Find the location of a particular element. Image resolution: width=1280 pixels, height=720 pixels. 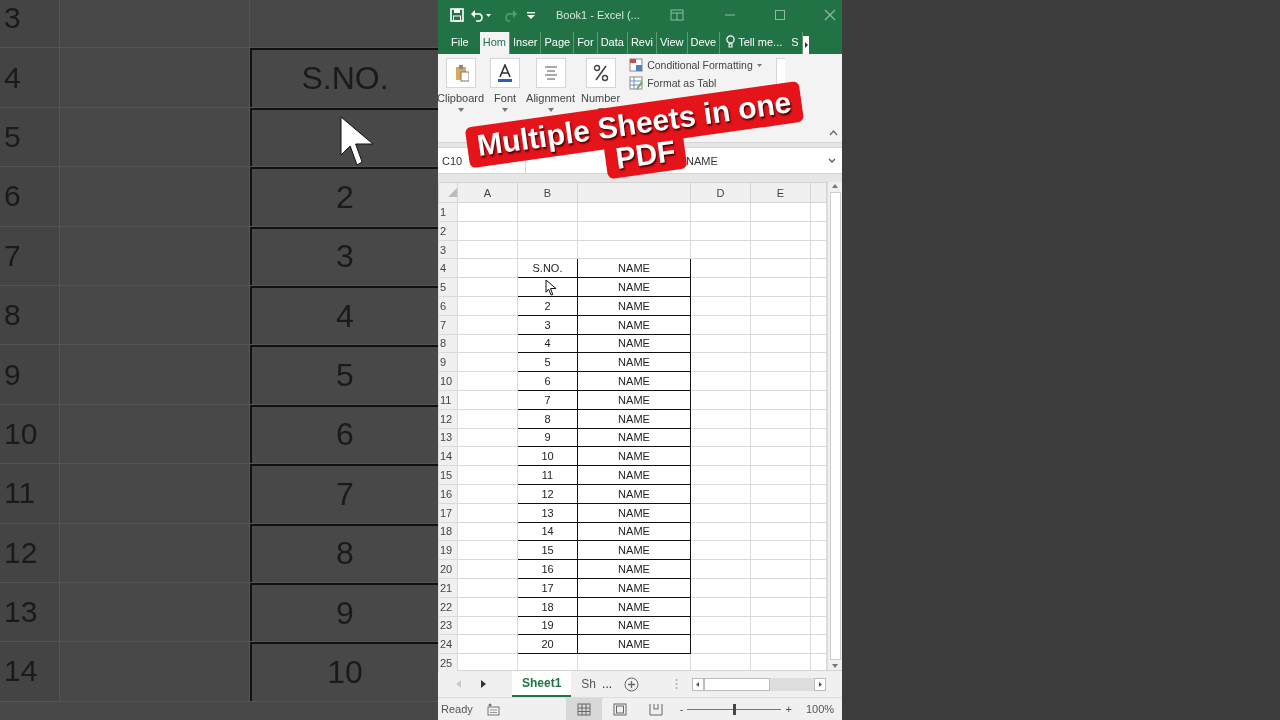

customize-icon is located at coordinates (531, 15).